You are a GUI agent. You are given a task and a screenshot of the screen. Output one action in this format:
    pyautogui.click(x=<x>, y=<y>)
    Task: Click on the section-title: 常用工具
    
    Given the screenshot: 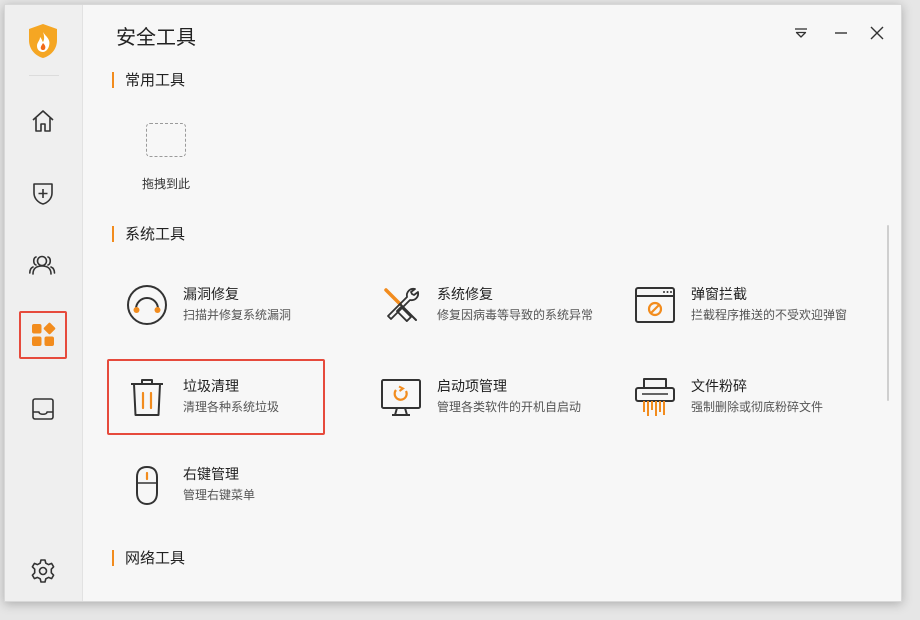 What is the action you would take?
    pyautogui.click(x=155, y=80)
    